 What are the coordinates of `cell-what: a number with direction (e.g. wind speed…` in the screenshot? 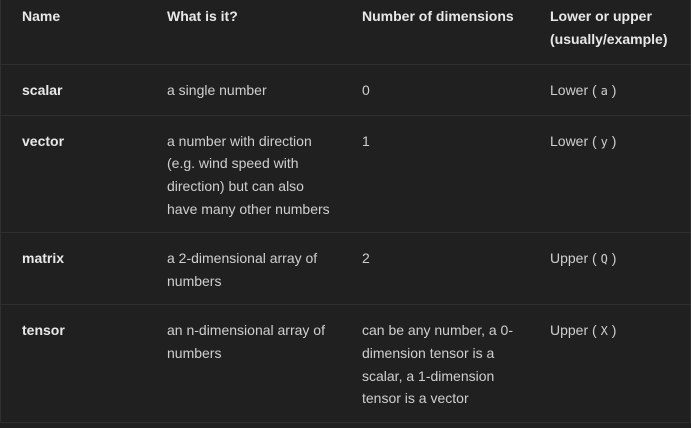 It's located at (243, 174).